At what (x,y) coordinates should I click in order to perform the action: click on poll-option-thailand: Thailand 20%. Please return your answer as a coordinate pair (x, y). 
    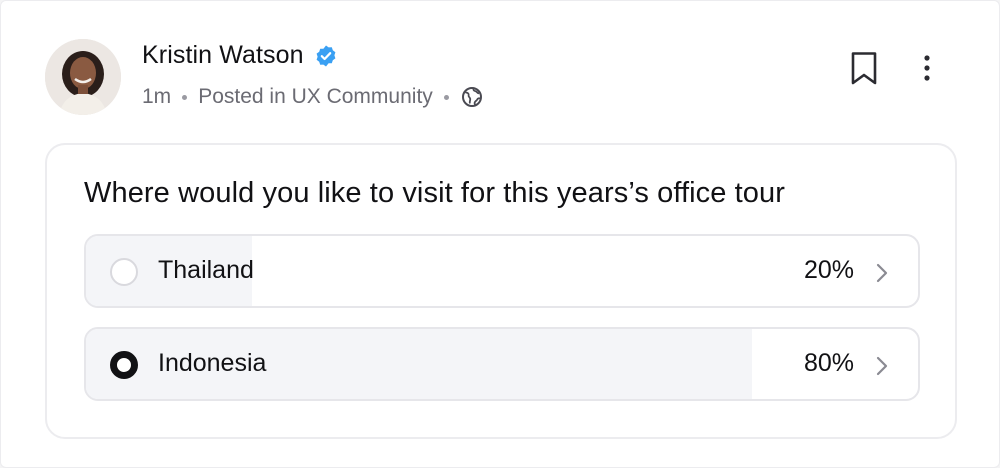
    Looking at the image, I should click on (502, 271).